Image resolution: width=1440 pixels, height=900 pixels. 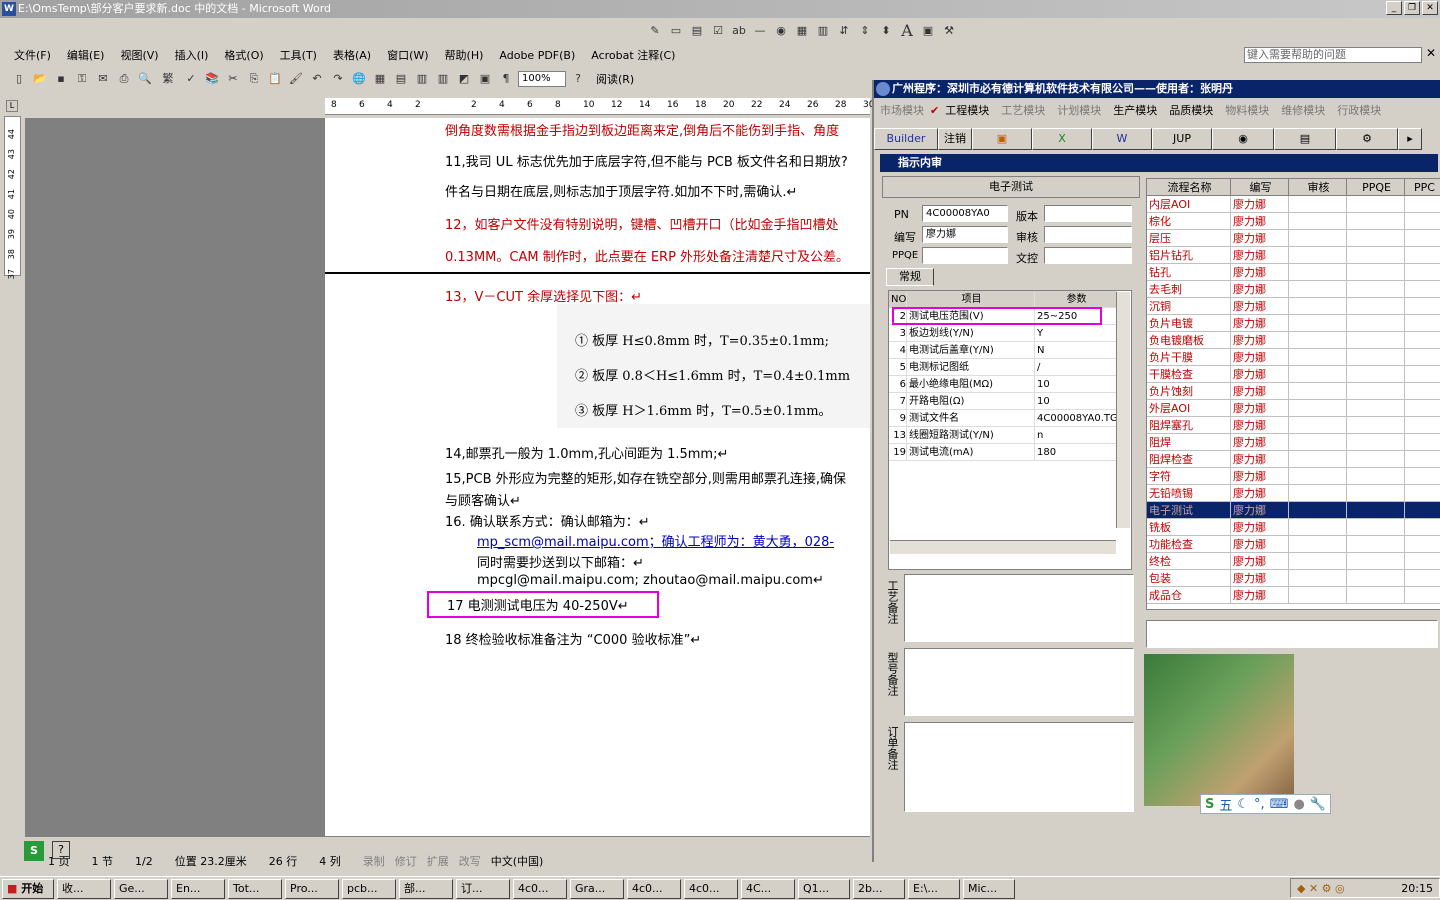 What do you see at coordinates (1293, 323) in the screenshot?
I see `flow-row: 负片电镀 廖力娜` at bounding box center [1293, 323].